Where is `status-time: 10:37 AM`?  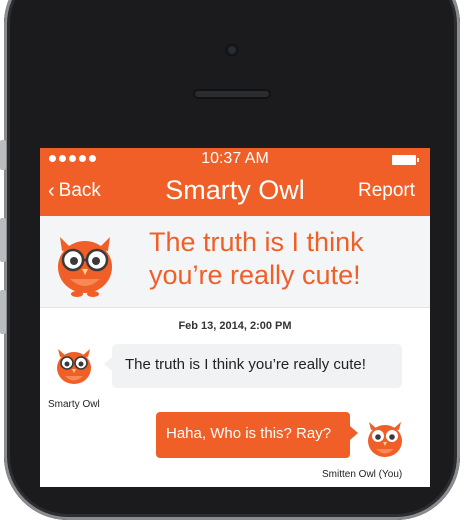 status-time: 10:37 AM is located at coordinates (235, 158).